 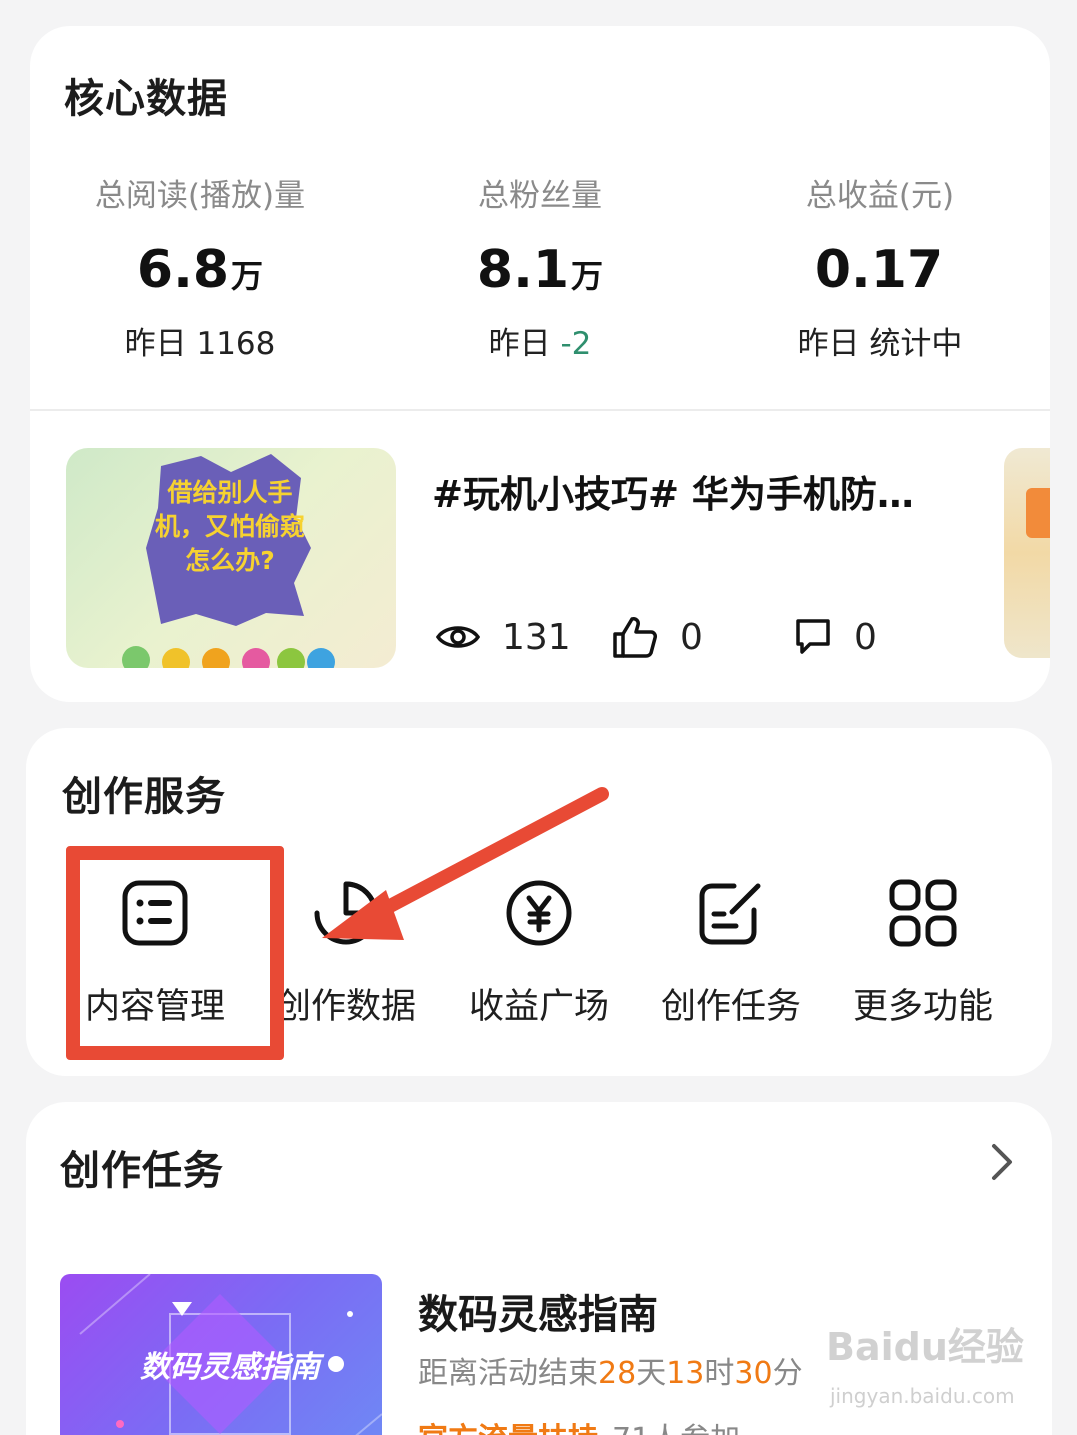 I want to click on video-thumbnail-art: 借给别人手机，又怕偷窥怎么办?, so click(x=228, y=561).